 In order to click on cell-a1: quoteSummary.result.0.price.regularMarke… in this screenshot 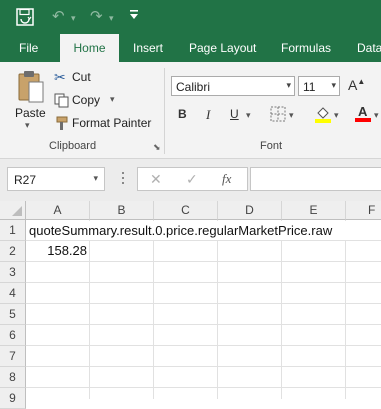, I will do `click(204, 230)`.